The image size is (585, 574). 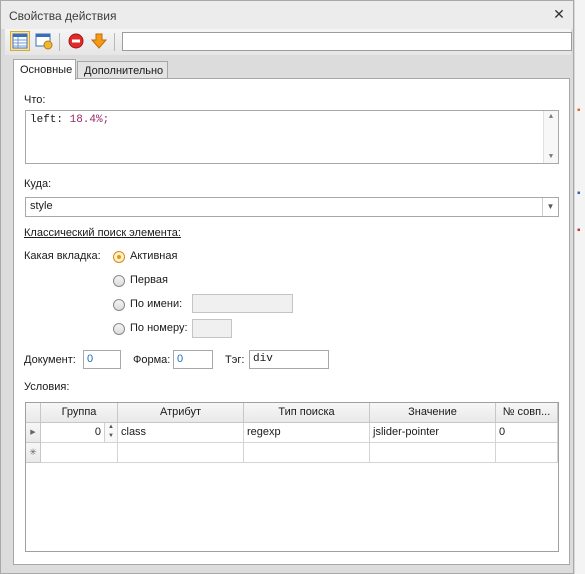 I want to click on group-value: 0, so click(x=98, y=432).